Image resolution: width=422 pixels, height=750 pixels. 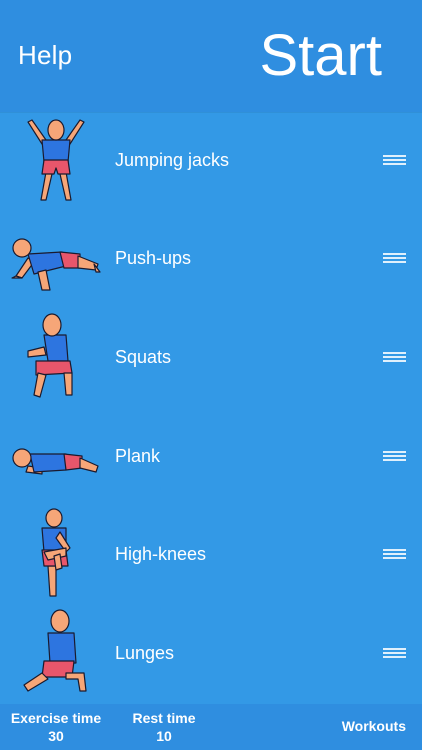 What do you see at coordinates (56, 736) in the screenshot?
I see `exercise-time-value: 30` at bounding box center [56, 736].